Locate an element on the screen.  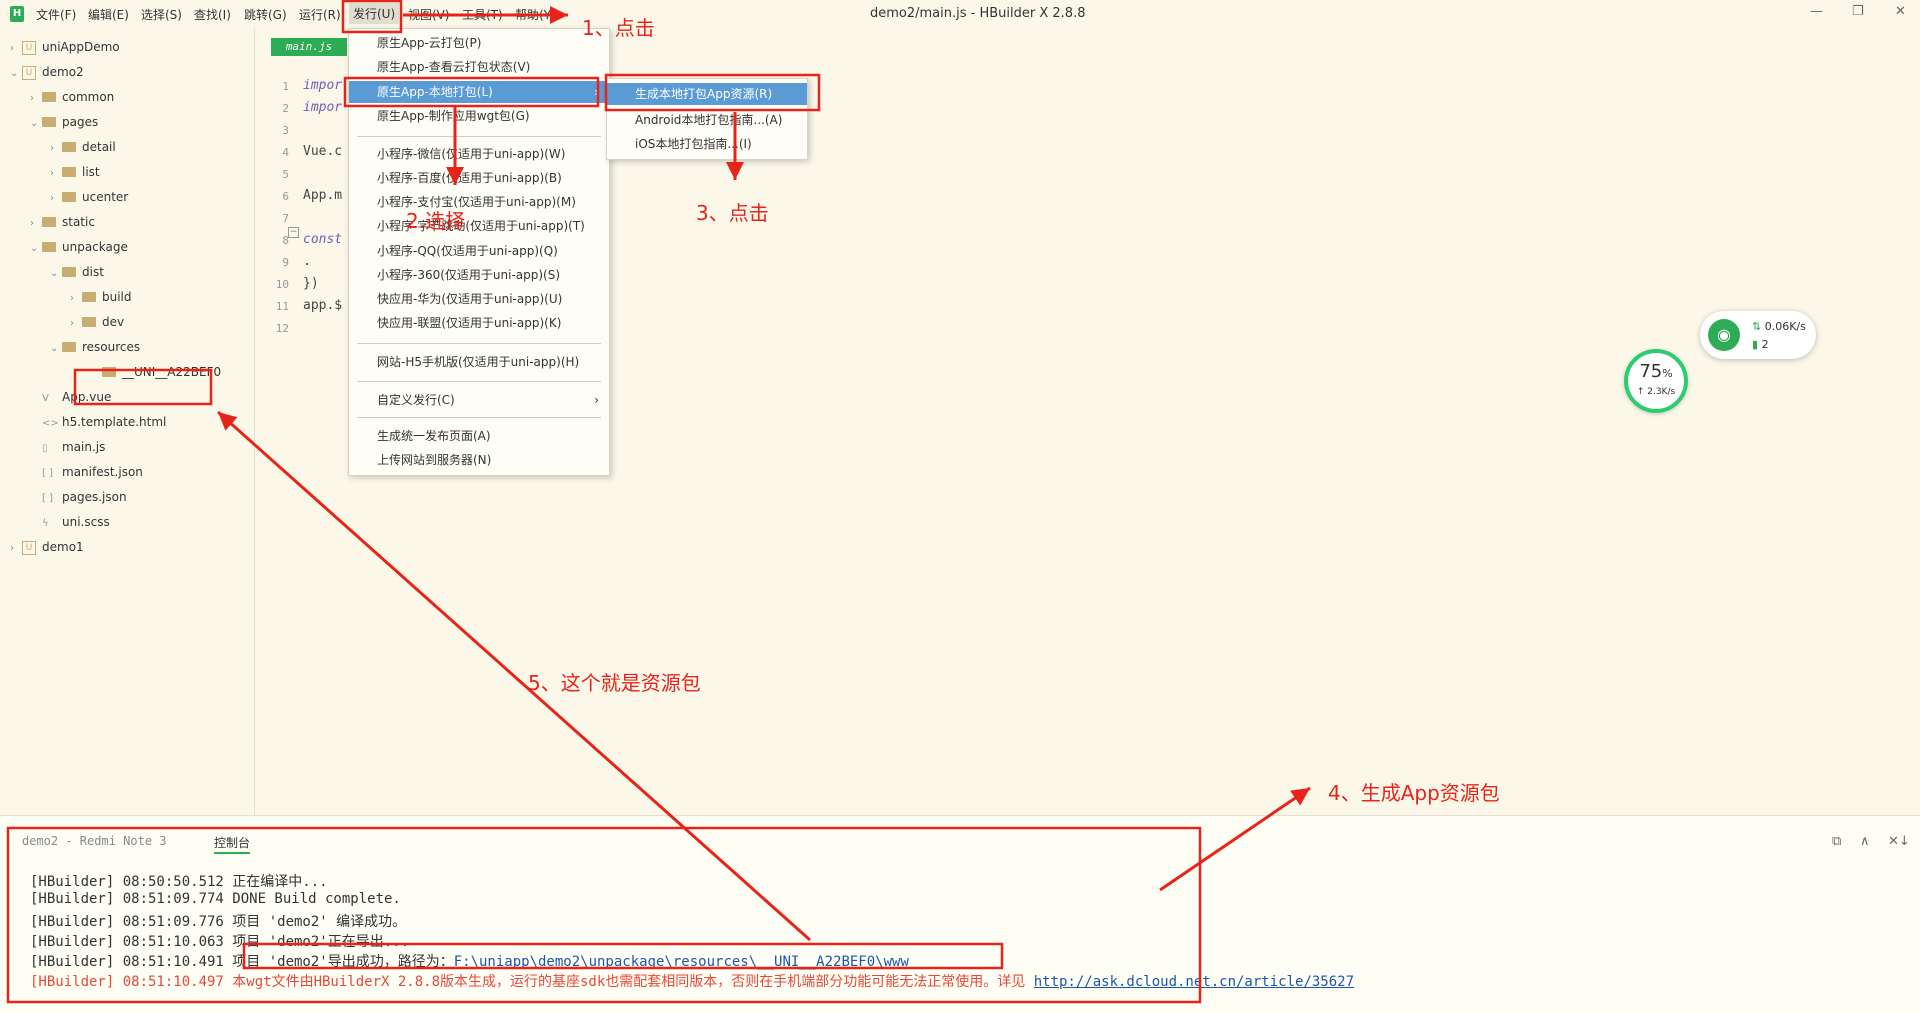
publish-menu-item: 快应用-华为(仅适用于uni-app)(U) is located at coordinates (479, 299).